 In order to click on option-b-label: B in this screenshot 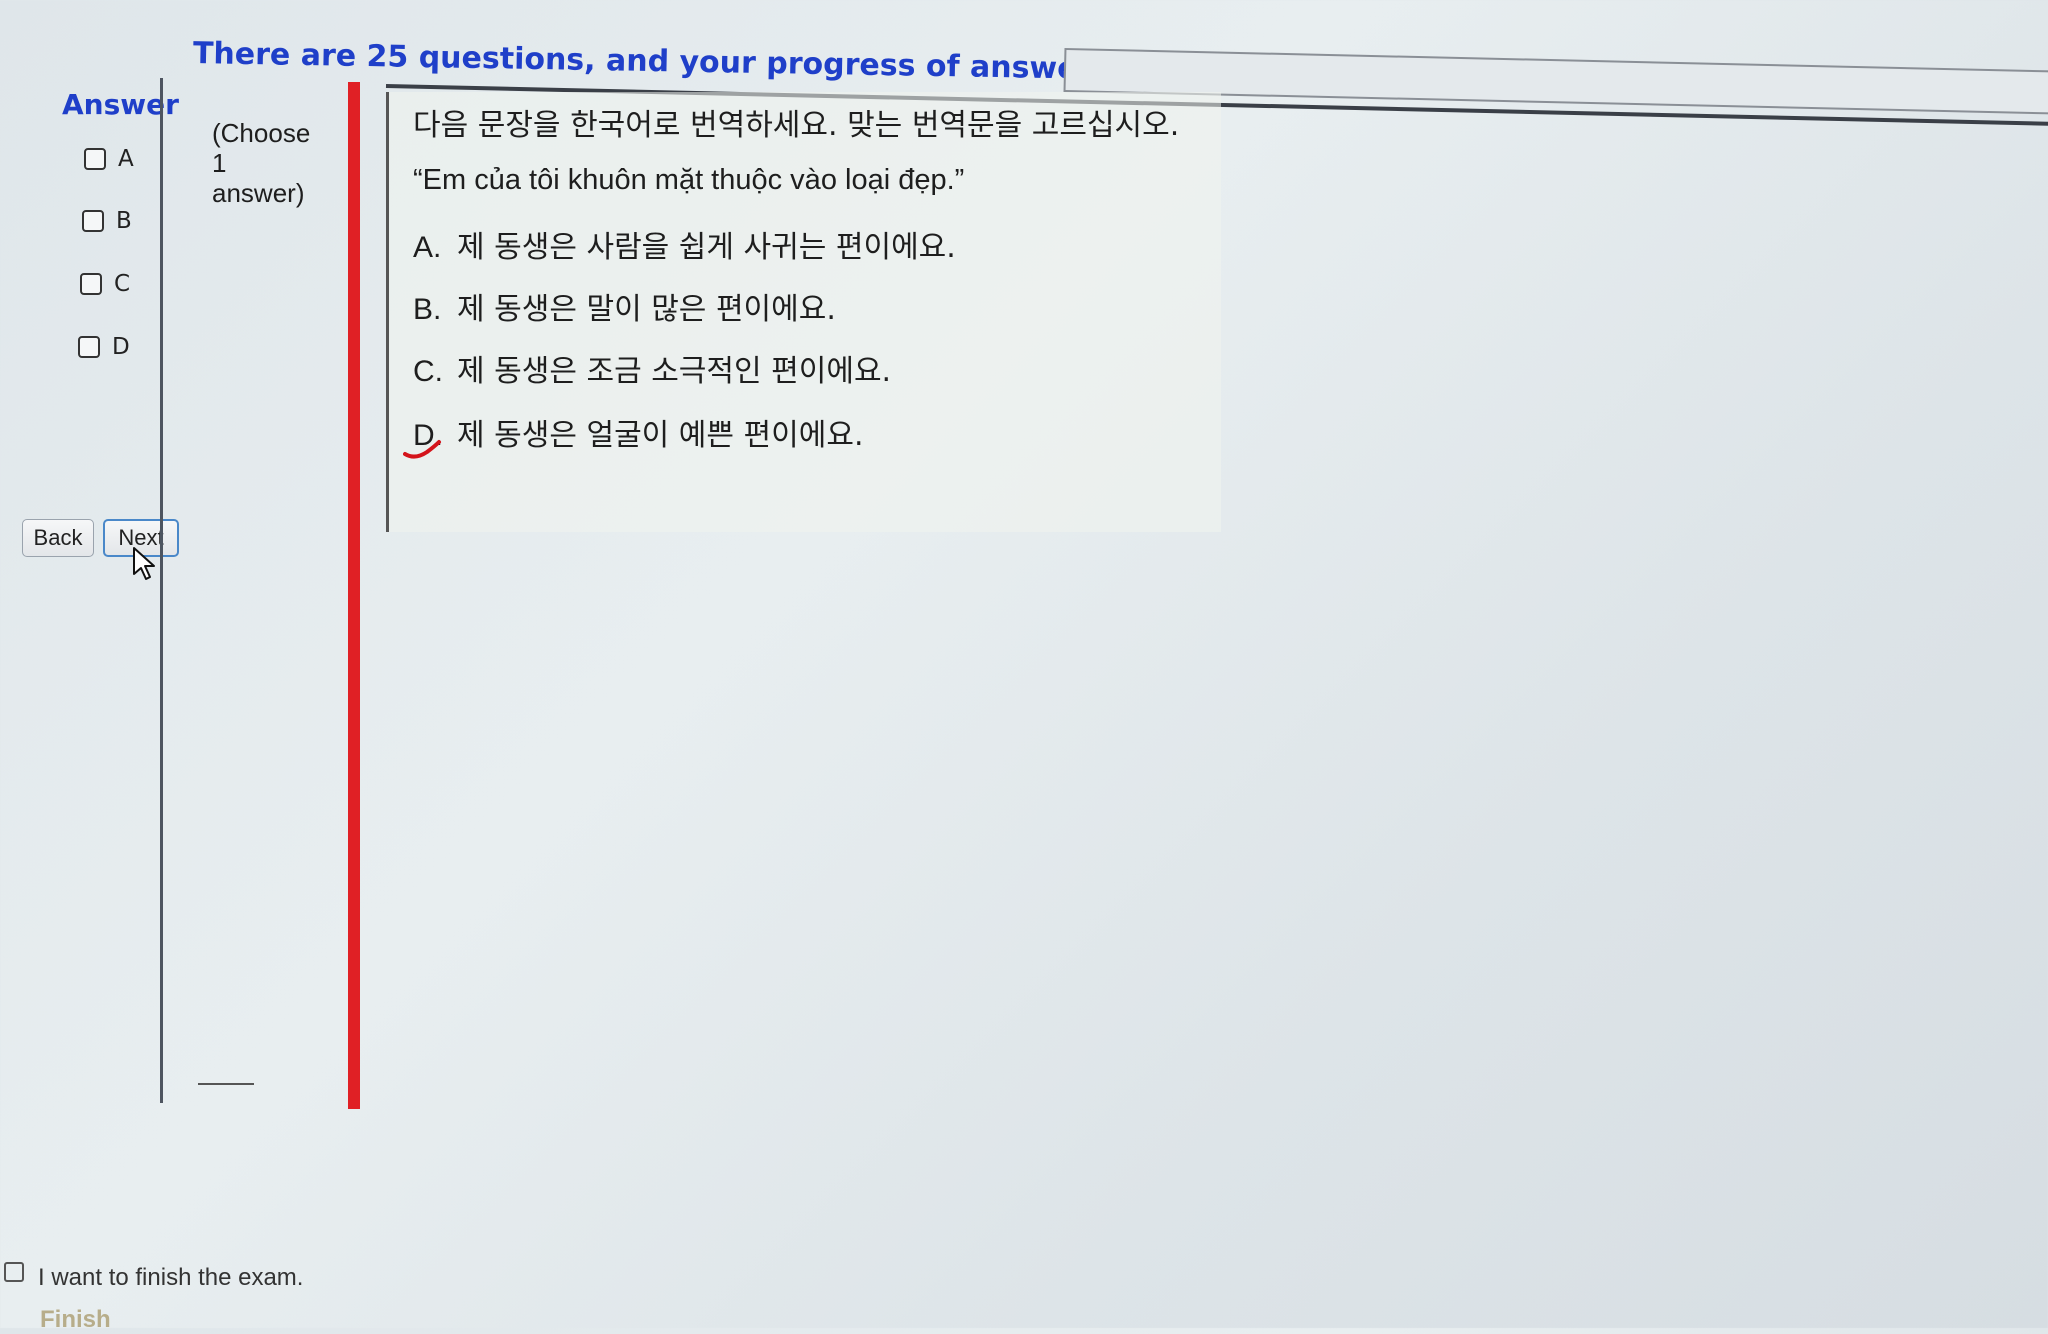, I will do `click(124, 221)`.